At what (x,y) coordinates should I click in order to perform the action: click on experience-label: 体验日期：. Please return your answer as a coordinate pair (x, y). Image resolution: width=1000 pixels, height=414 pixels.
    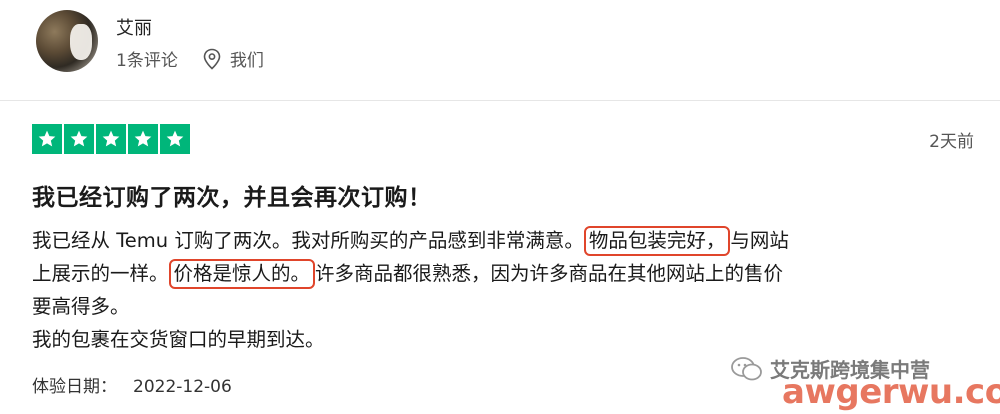
    Looking at the image, I should click on (74, 387).